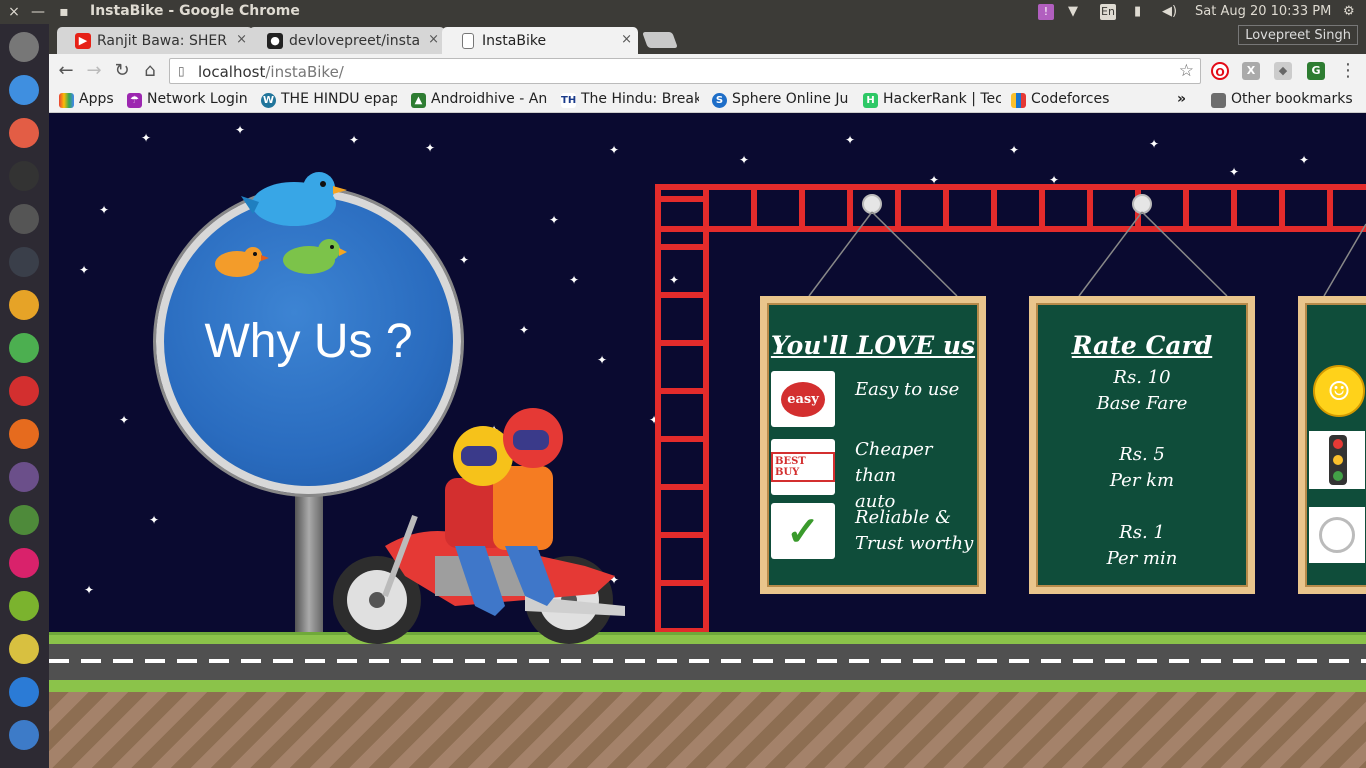 The image size is (1366, 768). I want to click on wordpress-icon: W, so click(268, 100).